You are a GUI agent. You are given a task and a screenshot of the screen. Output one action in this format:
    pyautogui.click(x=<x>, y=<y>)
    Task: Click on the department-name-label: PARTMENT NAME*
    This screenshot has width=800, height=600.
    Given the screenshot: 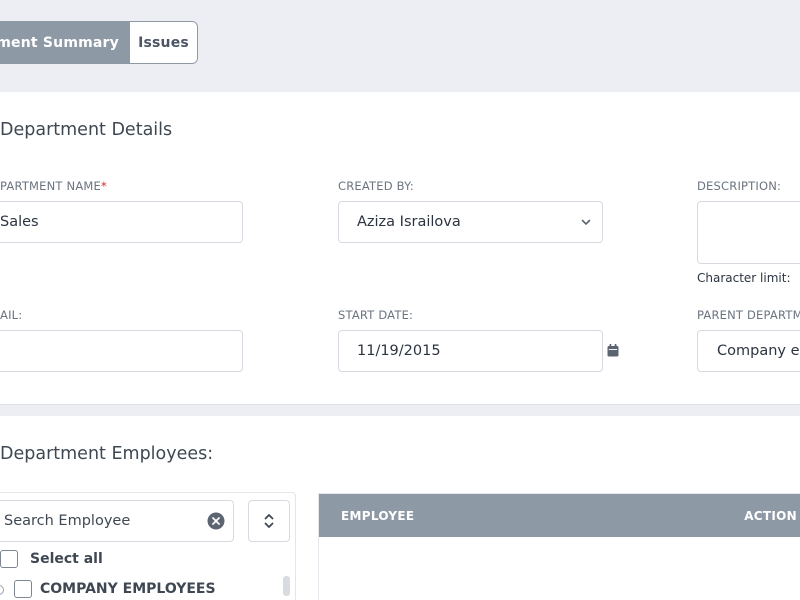 What is the action you would take?
    pyautogui.click(x=53, y=186)
    